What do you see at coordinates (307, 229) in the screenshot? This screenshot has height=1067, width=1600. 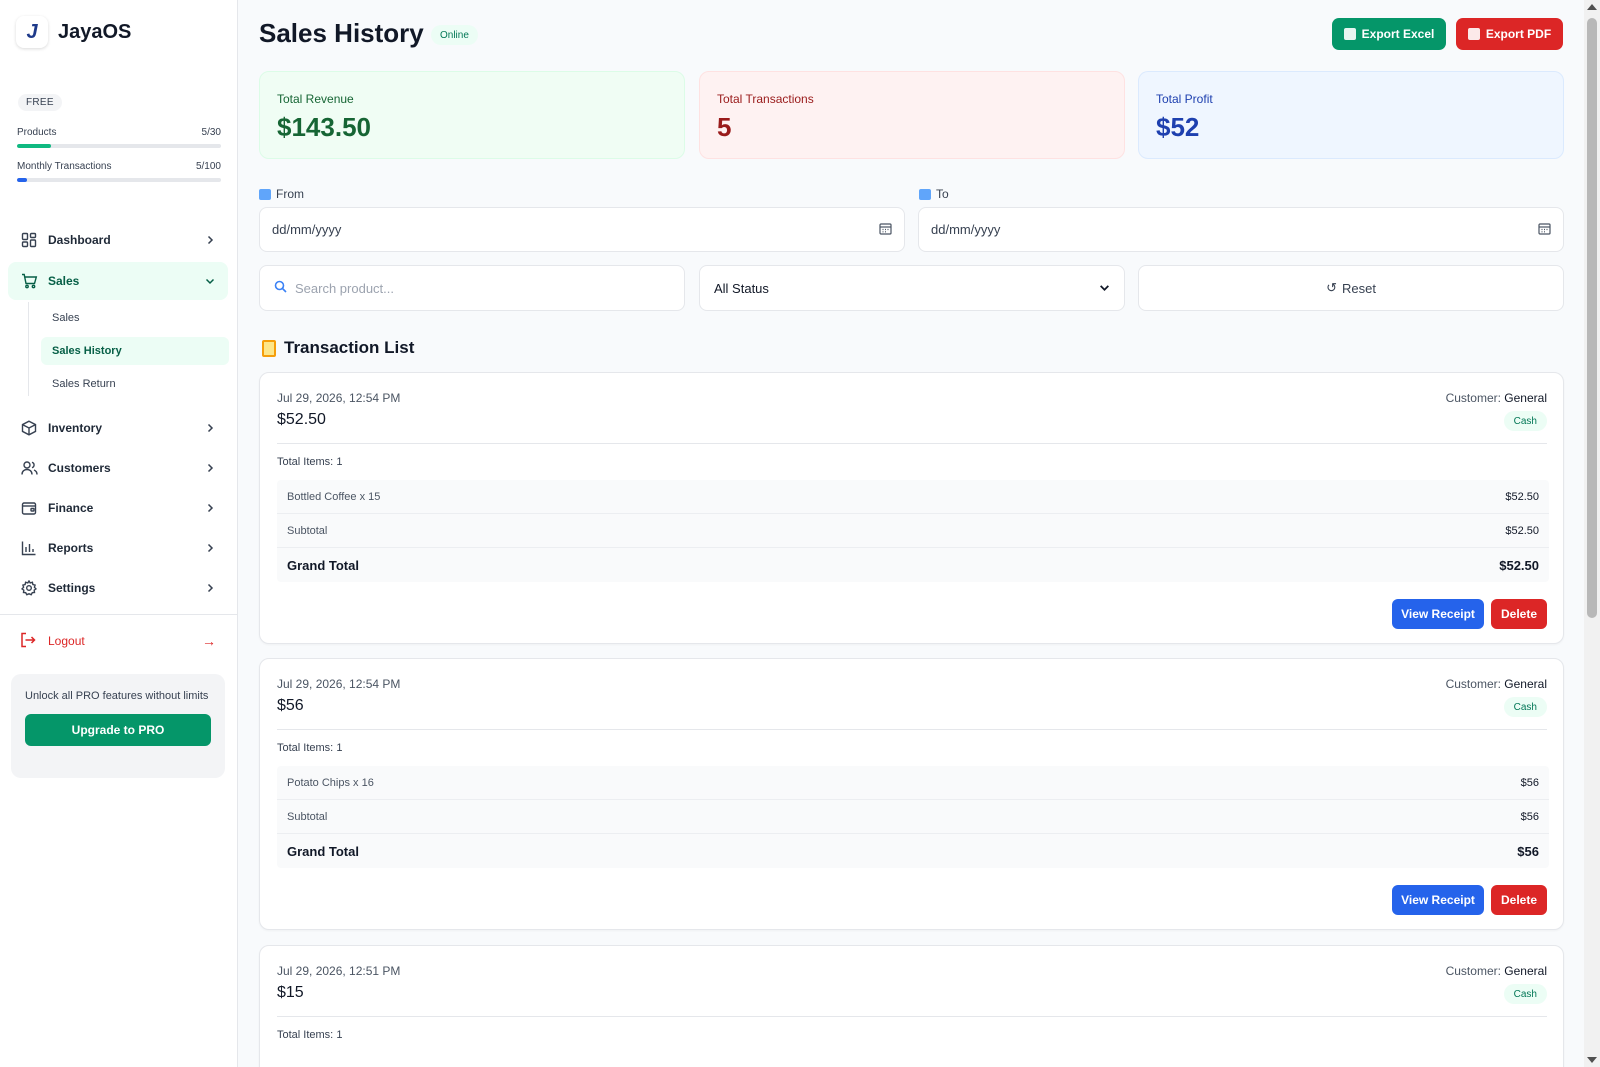 I see `from-date-placeholder: dd/mm/yyyy` at bounding box center [307, 229].